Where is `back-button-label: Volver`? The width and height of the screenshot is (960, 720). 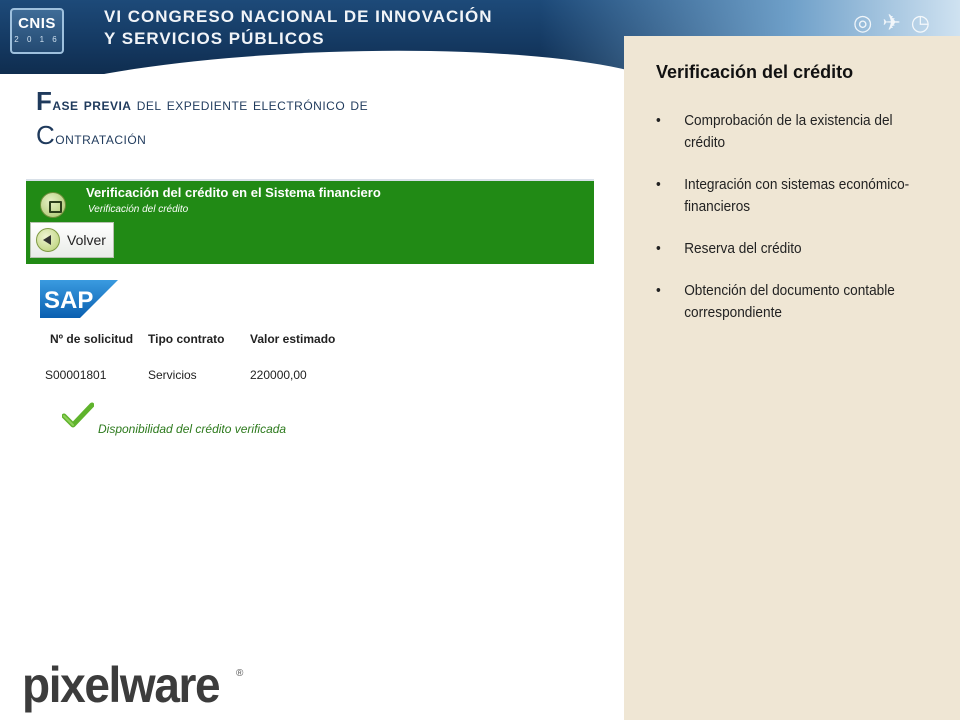
back-button-label: Volver is located at coordinates (86, 240).